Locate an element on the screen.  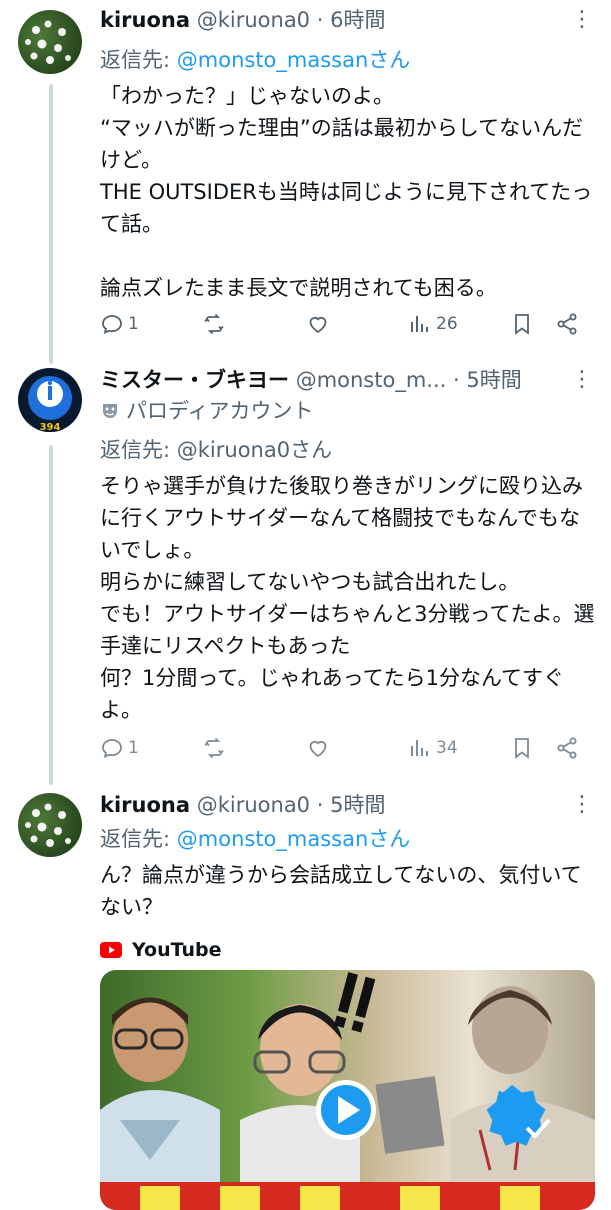
avatar-monsto: 394 is located at coordinates (50, 400).